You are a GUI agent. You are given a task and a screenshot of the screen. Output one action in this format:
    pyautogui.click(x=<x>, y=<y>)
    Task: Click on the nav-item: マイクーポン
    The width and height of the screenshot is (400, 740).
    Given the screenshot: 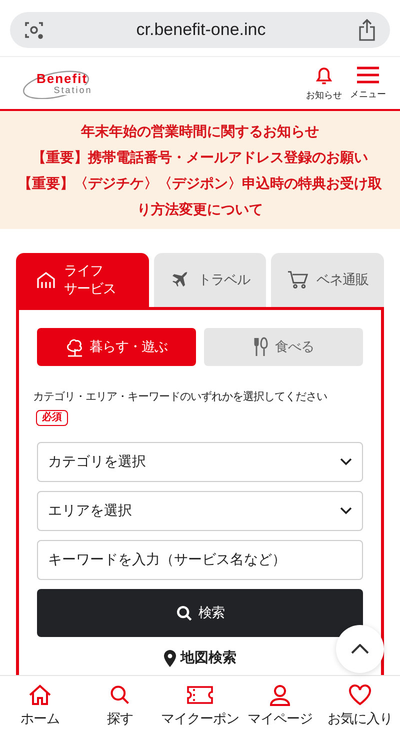 What is the action you would take?
    pyautogui.click(x=200, y=706)
    